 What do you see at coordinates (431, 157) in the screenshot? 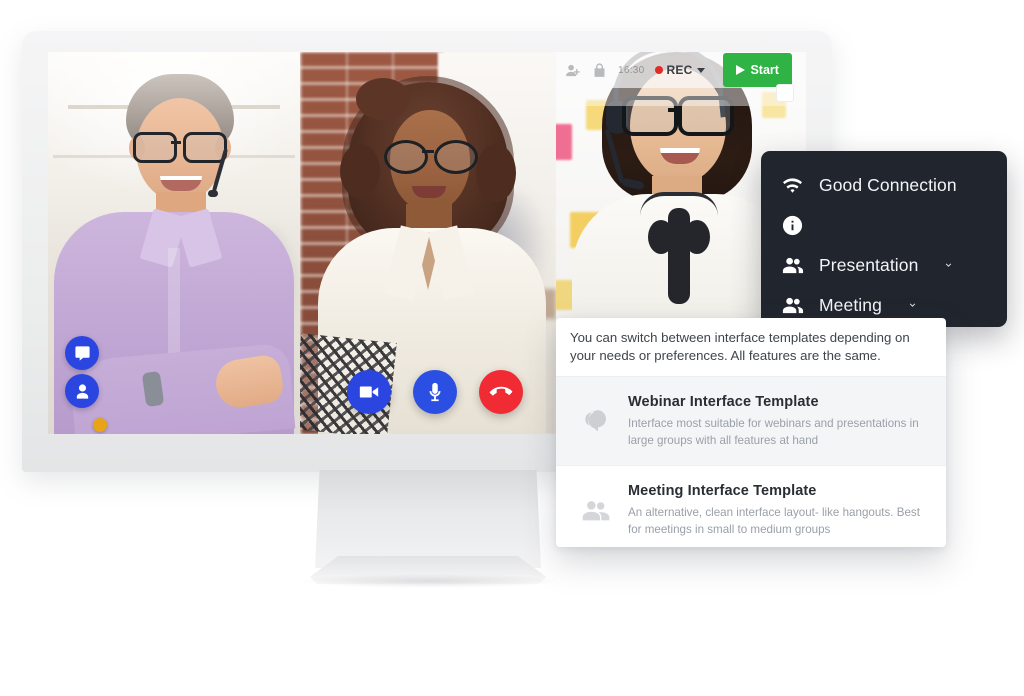
I see `tile-2-glasses` at bounding box center [431, 157].